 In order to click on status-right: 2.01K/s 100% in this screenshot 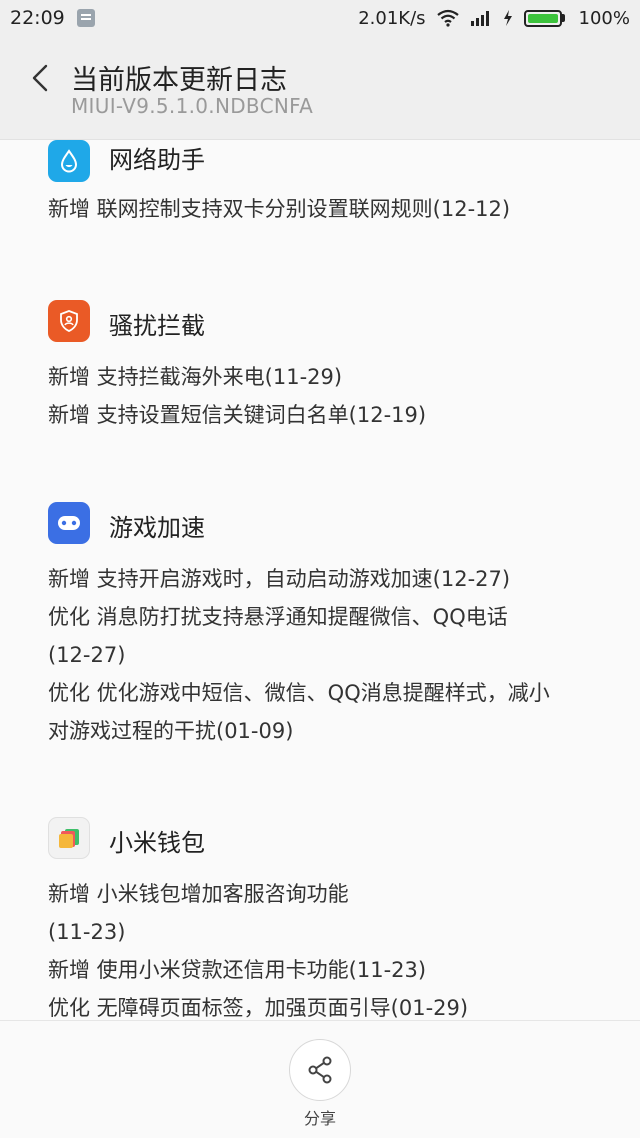, I will do `click(494, 18)`.